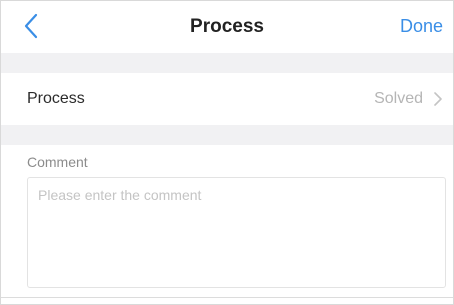  Describe the element at coordinates (227, 297) in the screenshot. I see `divider` at that location.